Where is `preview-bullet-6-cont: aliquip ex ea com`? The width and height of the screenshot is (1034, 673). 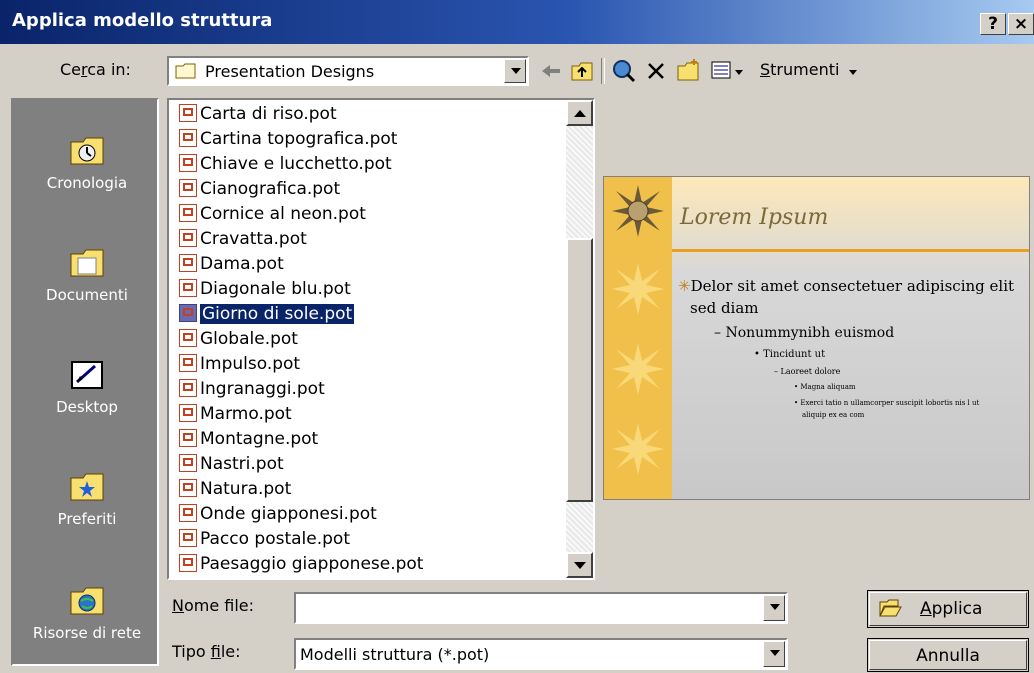
preview-bullet-6-cont: aliquip ex ea com is located at coordinates (833, 415).